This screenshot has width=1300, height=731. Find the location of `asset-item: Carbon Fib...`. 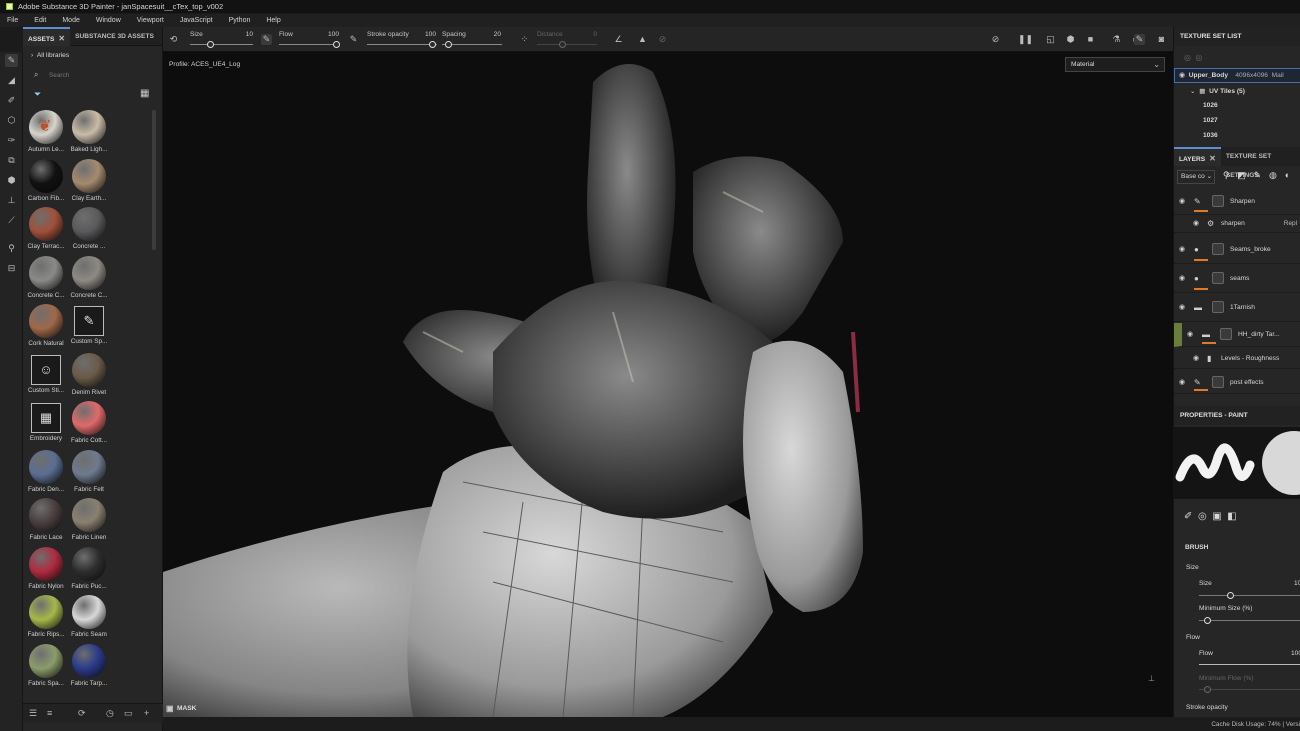

asset-item: Carbon Fib... is located at coordinates (46, 180).